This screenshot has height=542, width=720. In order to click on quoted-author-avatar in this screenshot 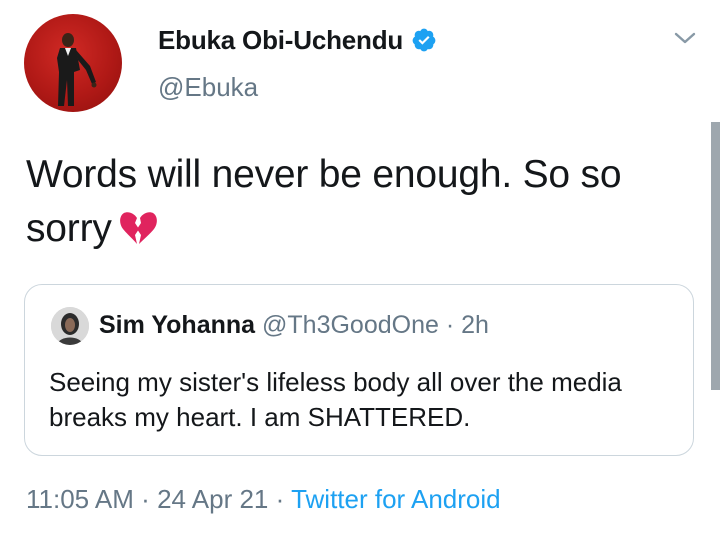, I will do `click(70, 326)`.